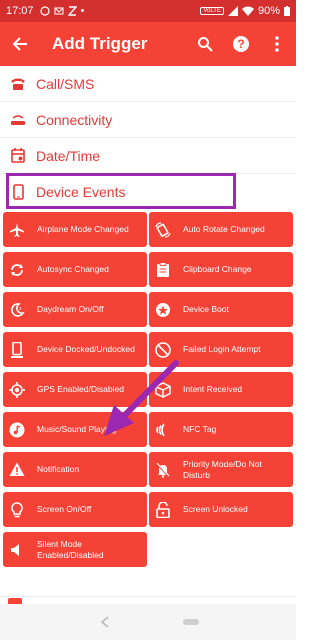  What do you see at coordinates (148, 192) in the screenshot?
I see `category-device-events: Device Events` at bounding box center [148, 192].